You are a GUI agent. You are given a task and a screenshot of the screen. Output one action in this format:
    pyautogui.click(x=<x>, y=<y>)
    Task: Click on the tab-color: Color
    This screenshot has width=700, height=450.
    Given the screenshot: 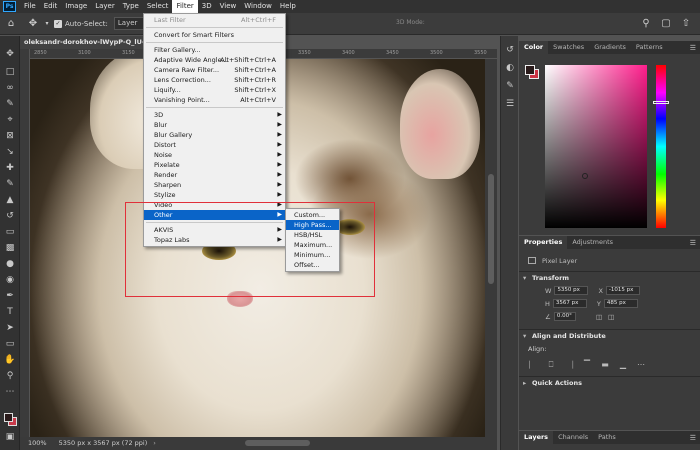 What is the action you would take?
    pyautogui.click(x=534, y=47)
    